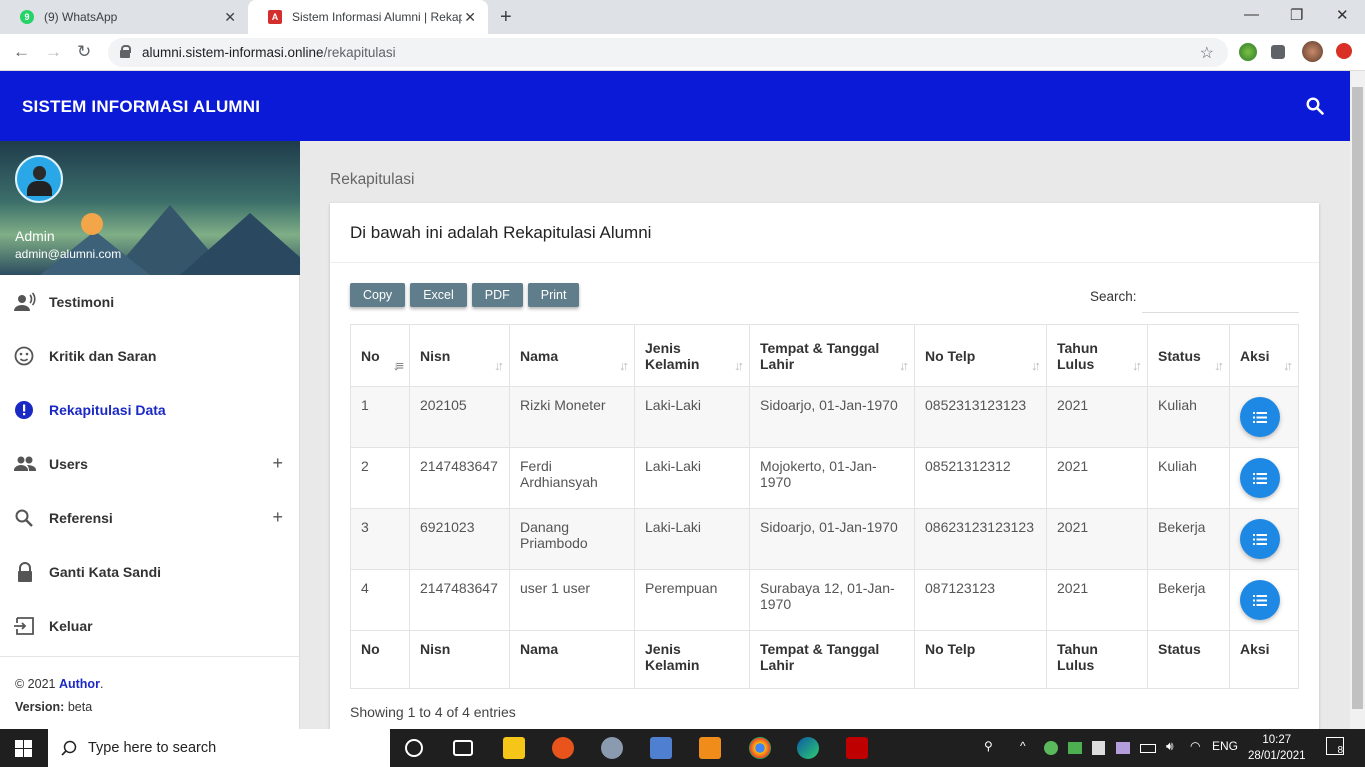  What do you see at coordinates (661, 748) in the screenshot?
I see `network-app-icon` at bounding box center [661, 748].